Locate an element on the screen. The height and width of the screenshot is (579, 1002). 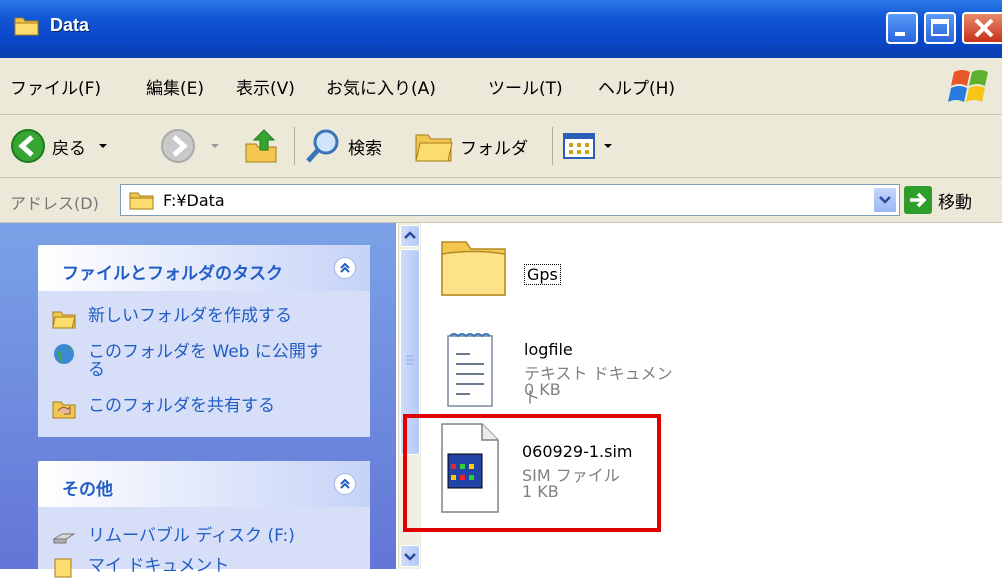
task-label: 新しいフォルダを作成する is located at coordinates (190, 316).